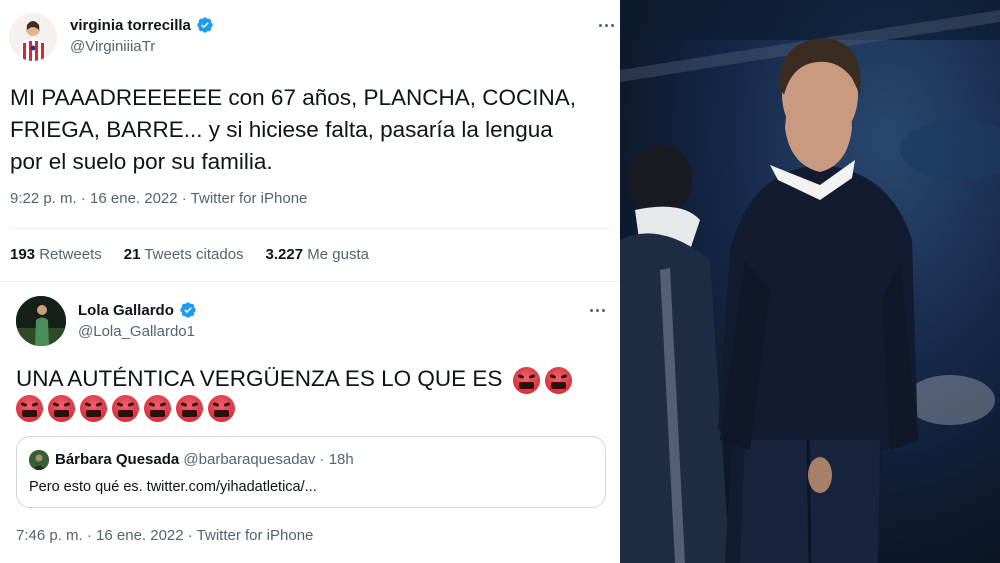  I want to click on angry-emoji-group, so click(544, 380).